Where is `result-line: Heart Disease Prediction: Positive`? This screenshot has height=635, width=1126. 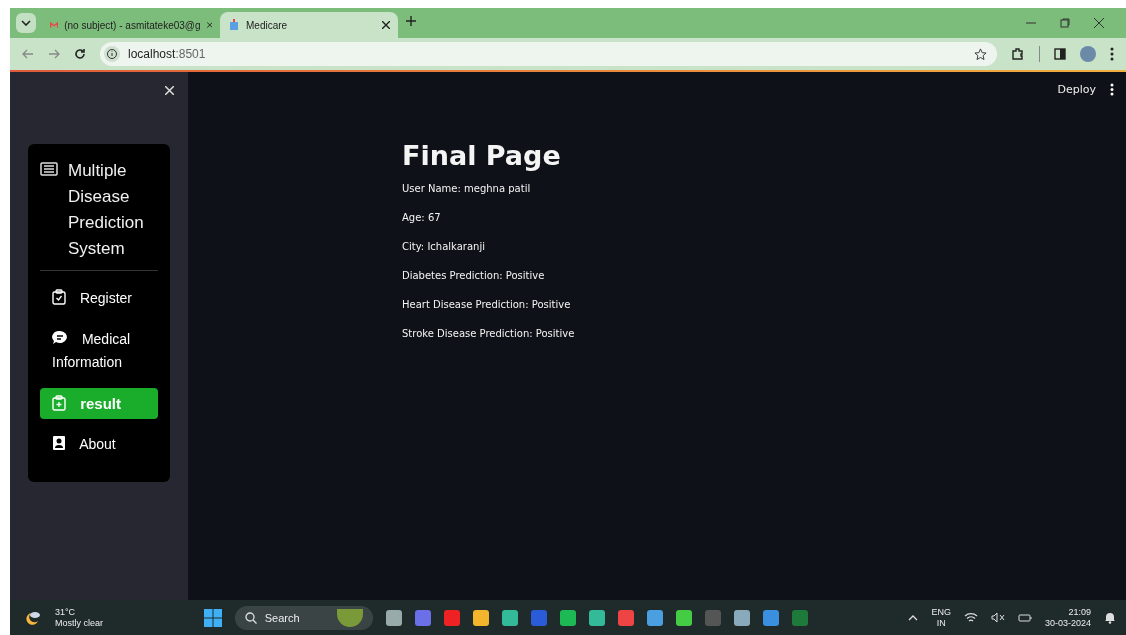 result-line: Heart Disease Prediction: Positive is located at coordinates (487, 304).